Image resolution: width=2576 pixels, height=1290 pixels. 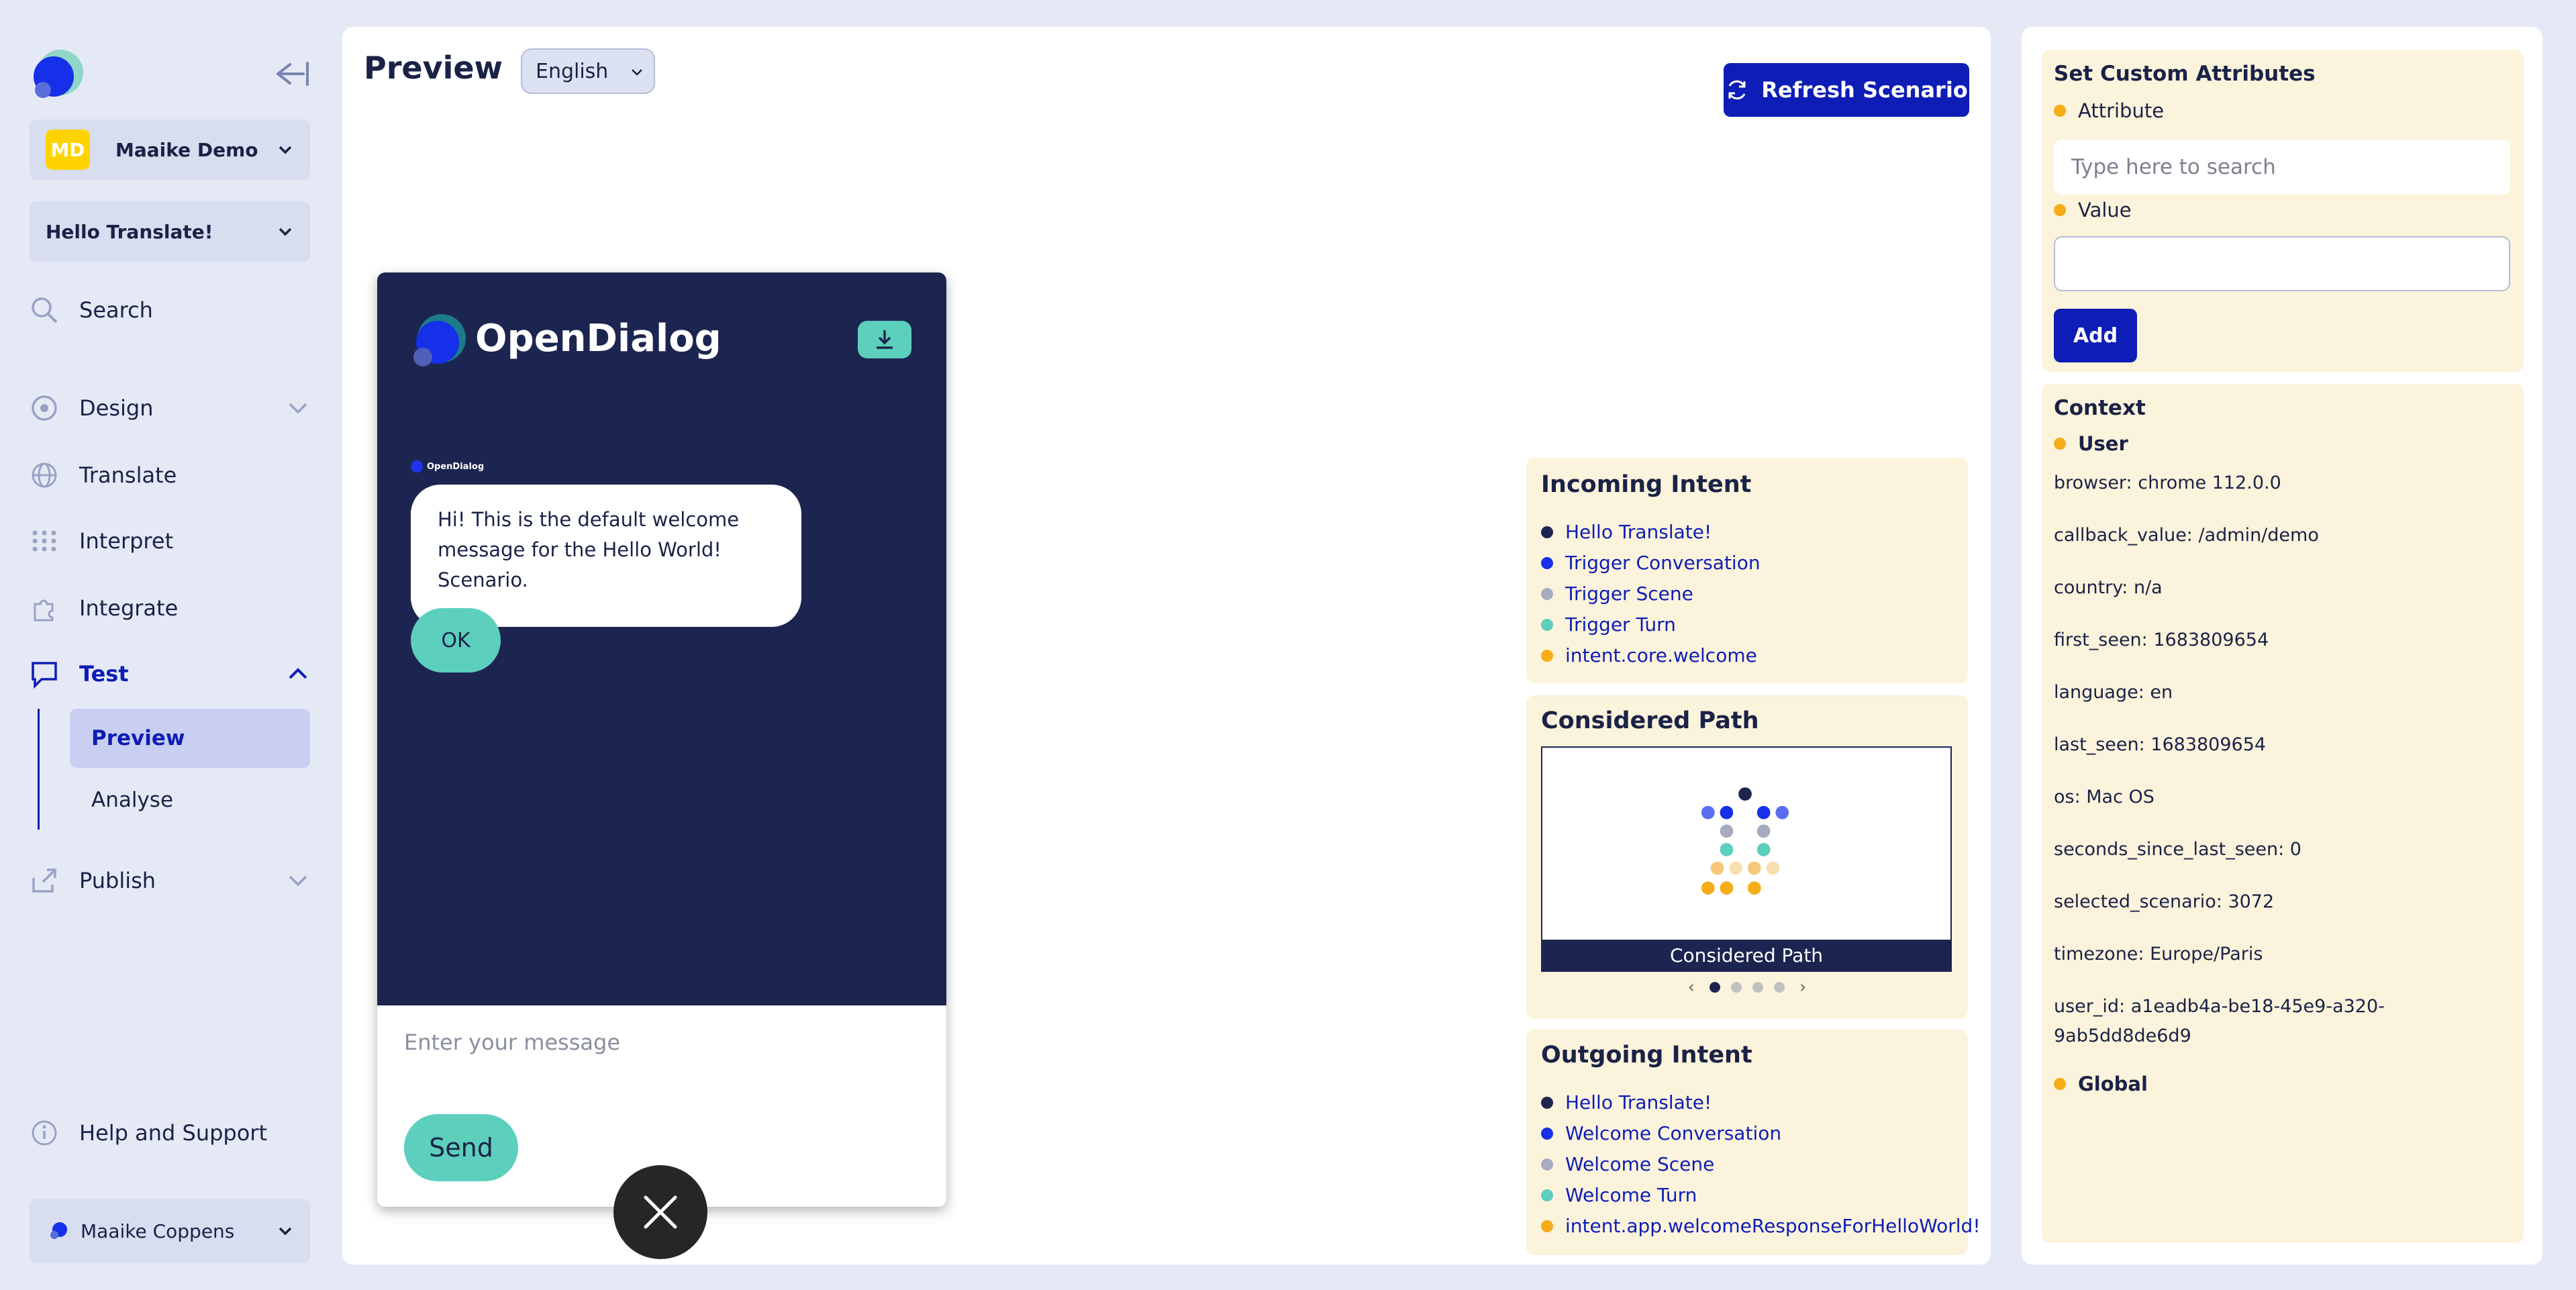 I want to click on message-input: Enter your message, so click(x=512, y=1042).